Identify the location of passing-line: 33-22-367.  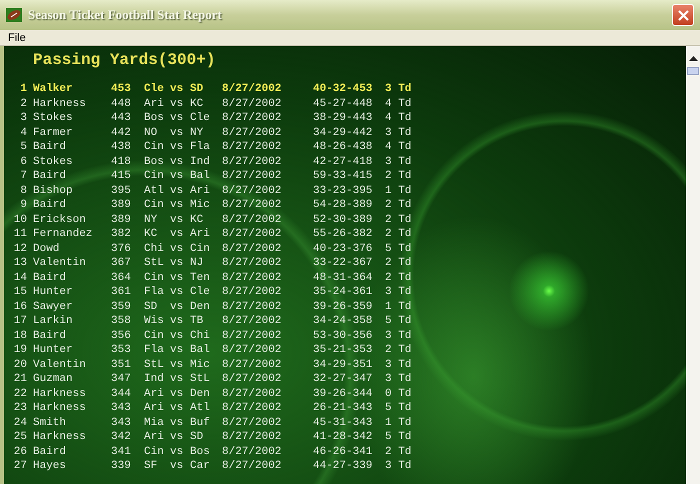
(342, 263).